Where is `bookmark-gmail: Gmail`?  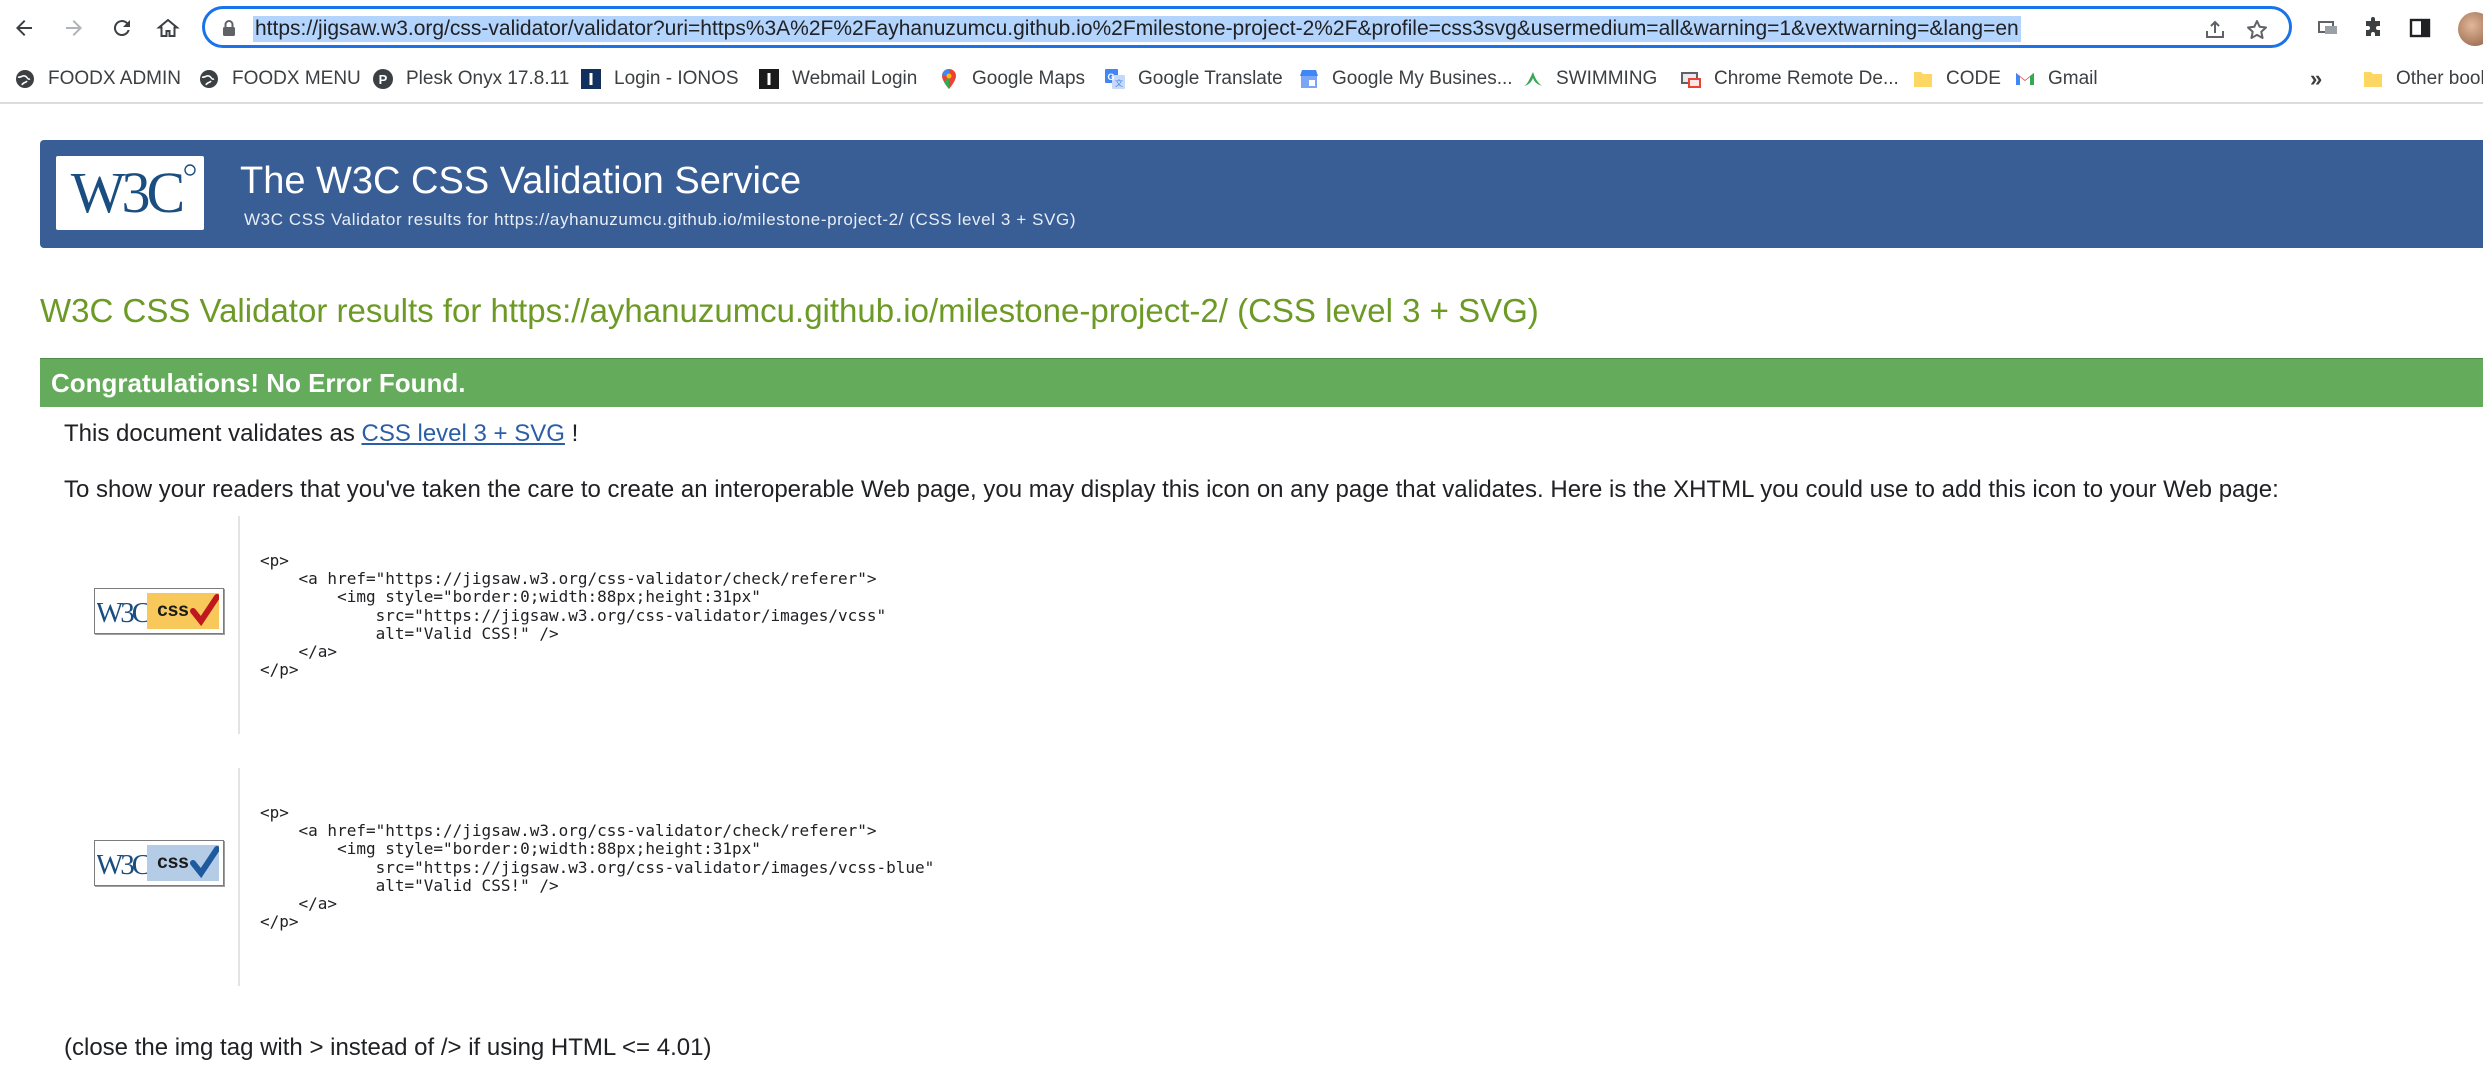
bookmark-gmail: Gmail is located at coordinates (2056, 79).